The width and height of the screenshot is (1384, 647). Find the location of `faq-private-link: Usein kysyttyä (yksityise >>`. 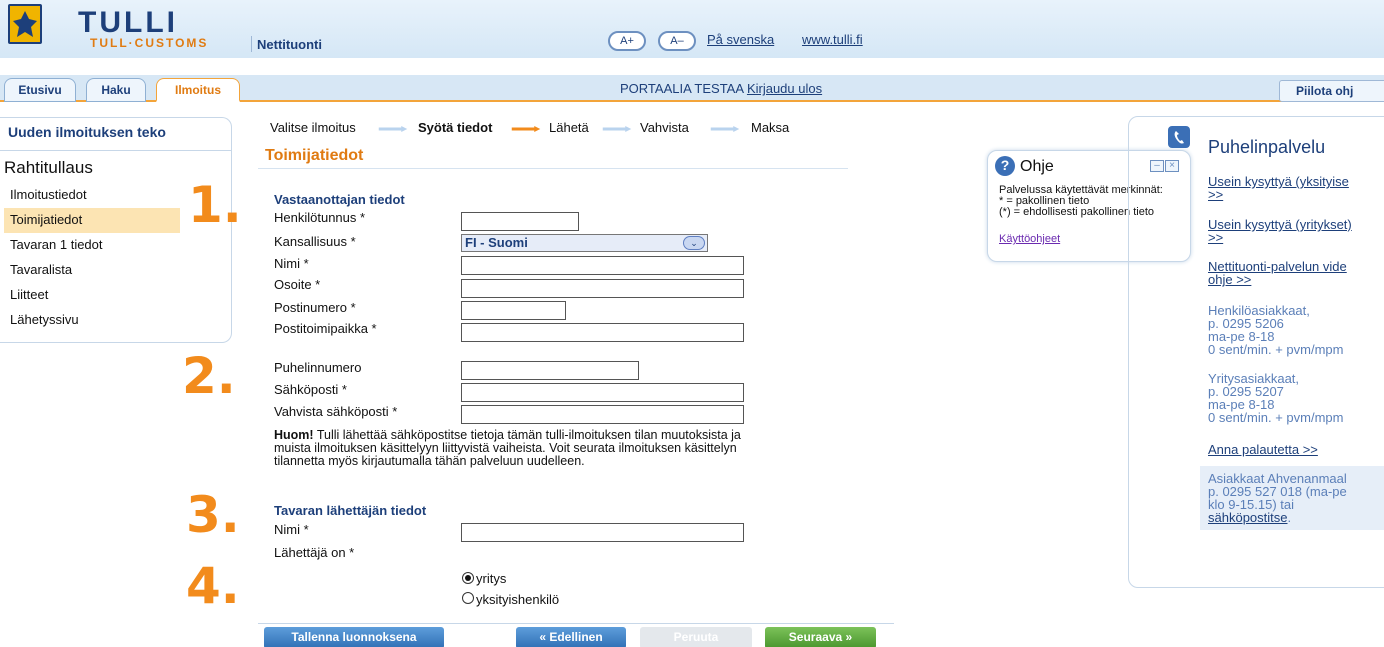

faq-private-link: Usein kysyttyä (yksityise >> is located at coordinates (1278, 188).